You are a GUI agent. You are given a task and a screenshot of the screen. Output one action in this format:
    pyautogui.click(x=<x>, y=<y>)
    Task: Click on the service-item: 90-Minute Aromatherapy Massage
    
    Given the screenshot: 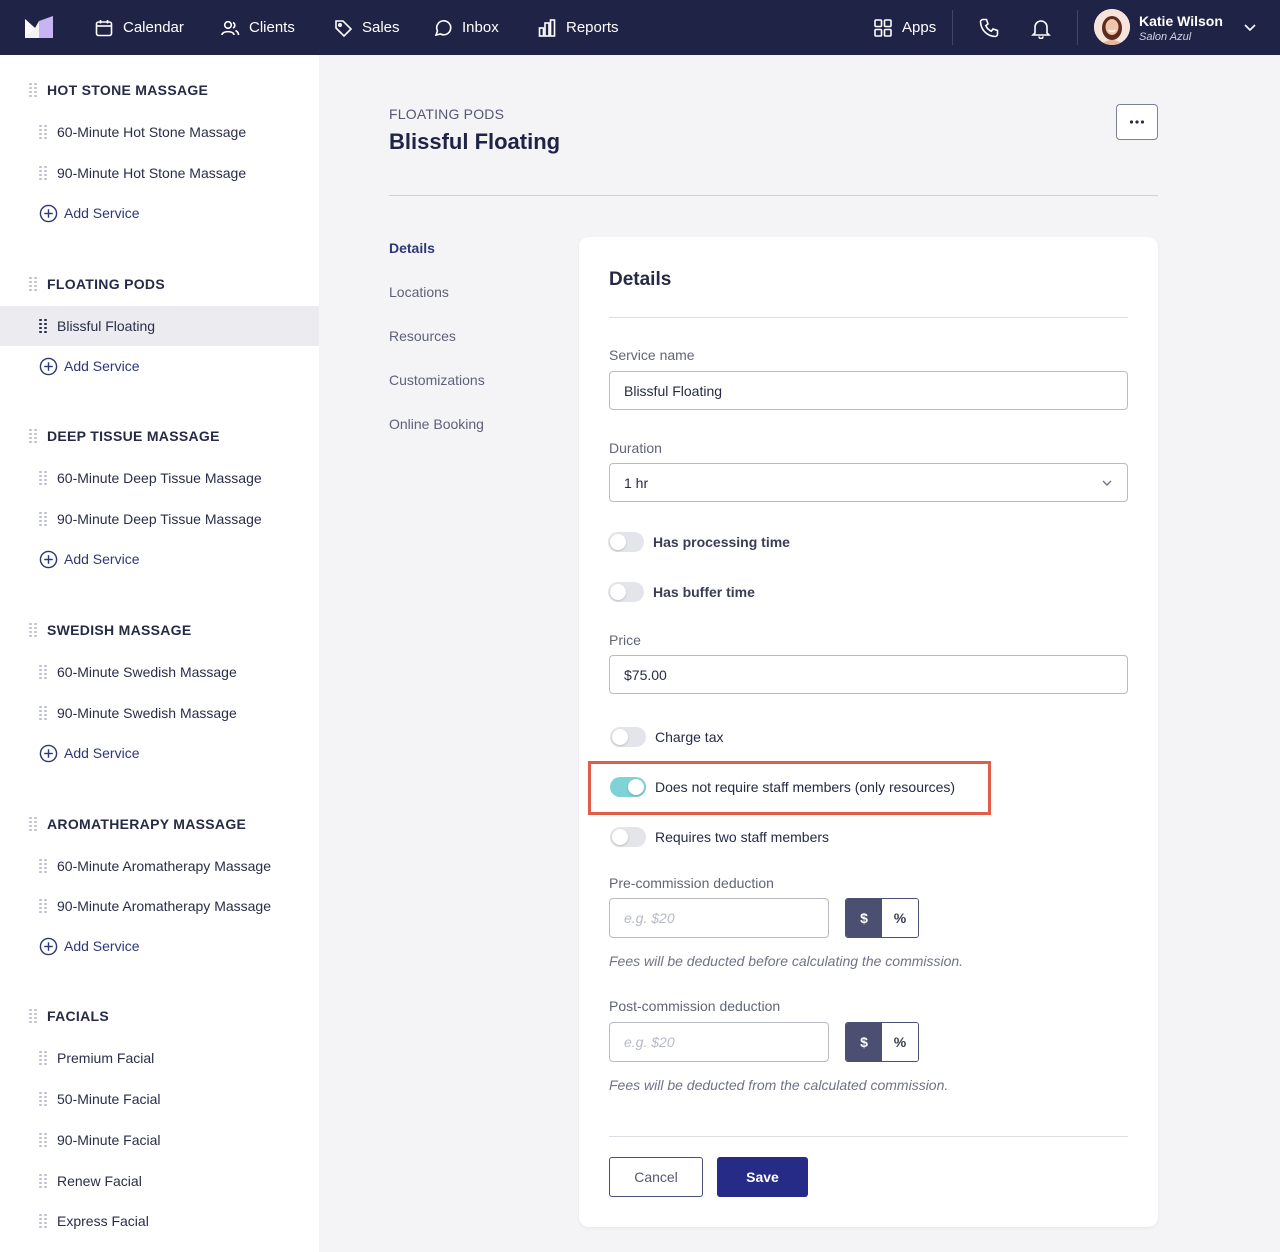 What is the action you would take?
    pyautogui.click(x=159, y=906)
    